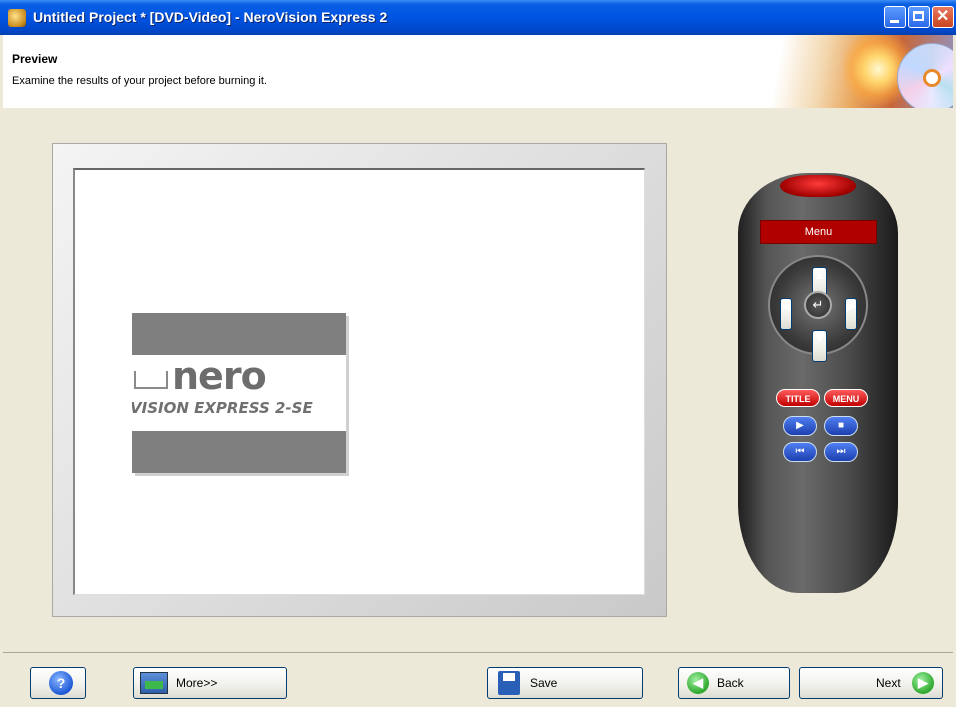  I want to click on logo-brand-text: nero, so click(219, 376).